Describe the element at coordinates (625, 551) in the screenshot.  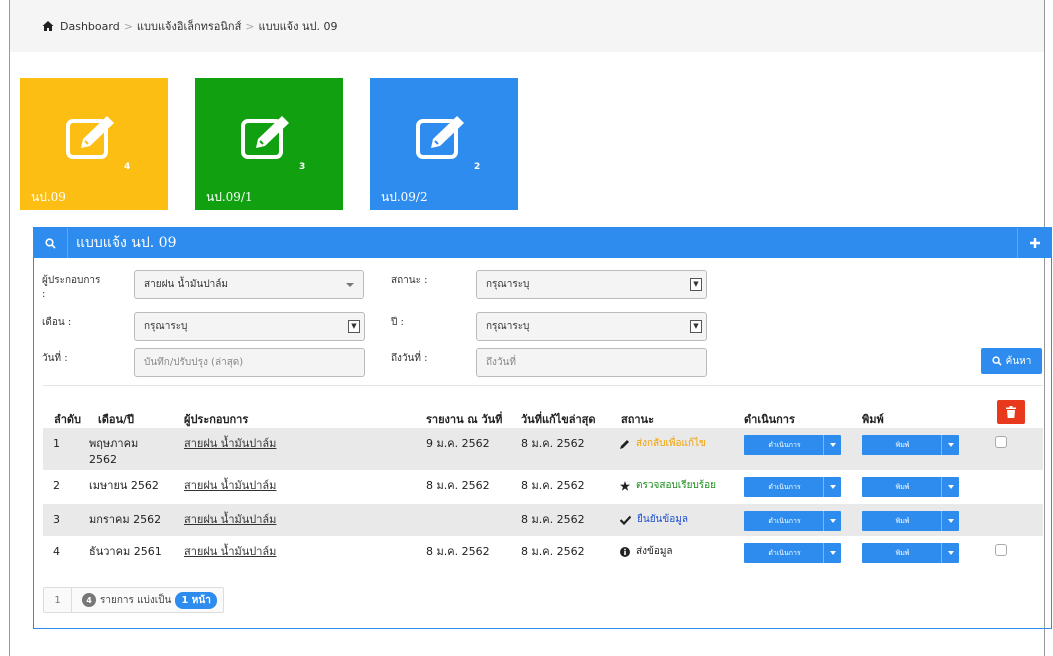
I see `info-icon` at that location.